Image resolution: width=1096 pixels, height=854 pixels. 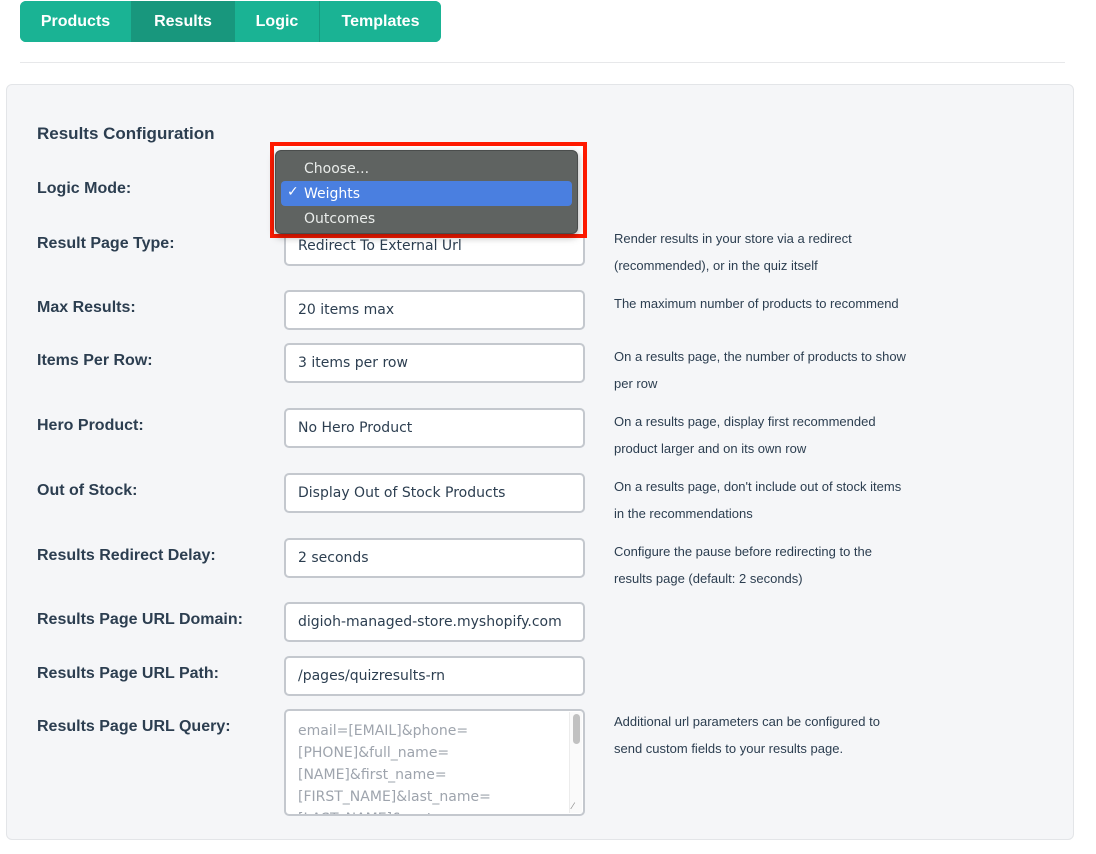 I want to click on help-line: product larger and on its own row, so click(x=710, y=448).